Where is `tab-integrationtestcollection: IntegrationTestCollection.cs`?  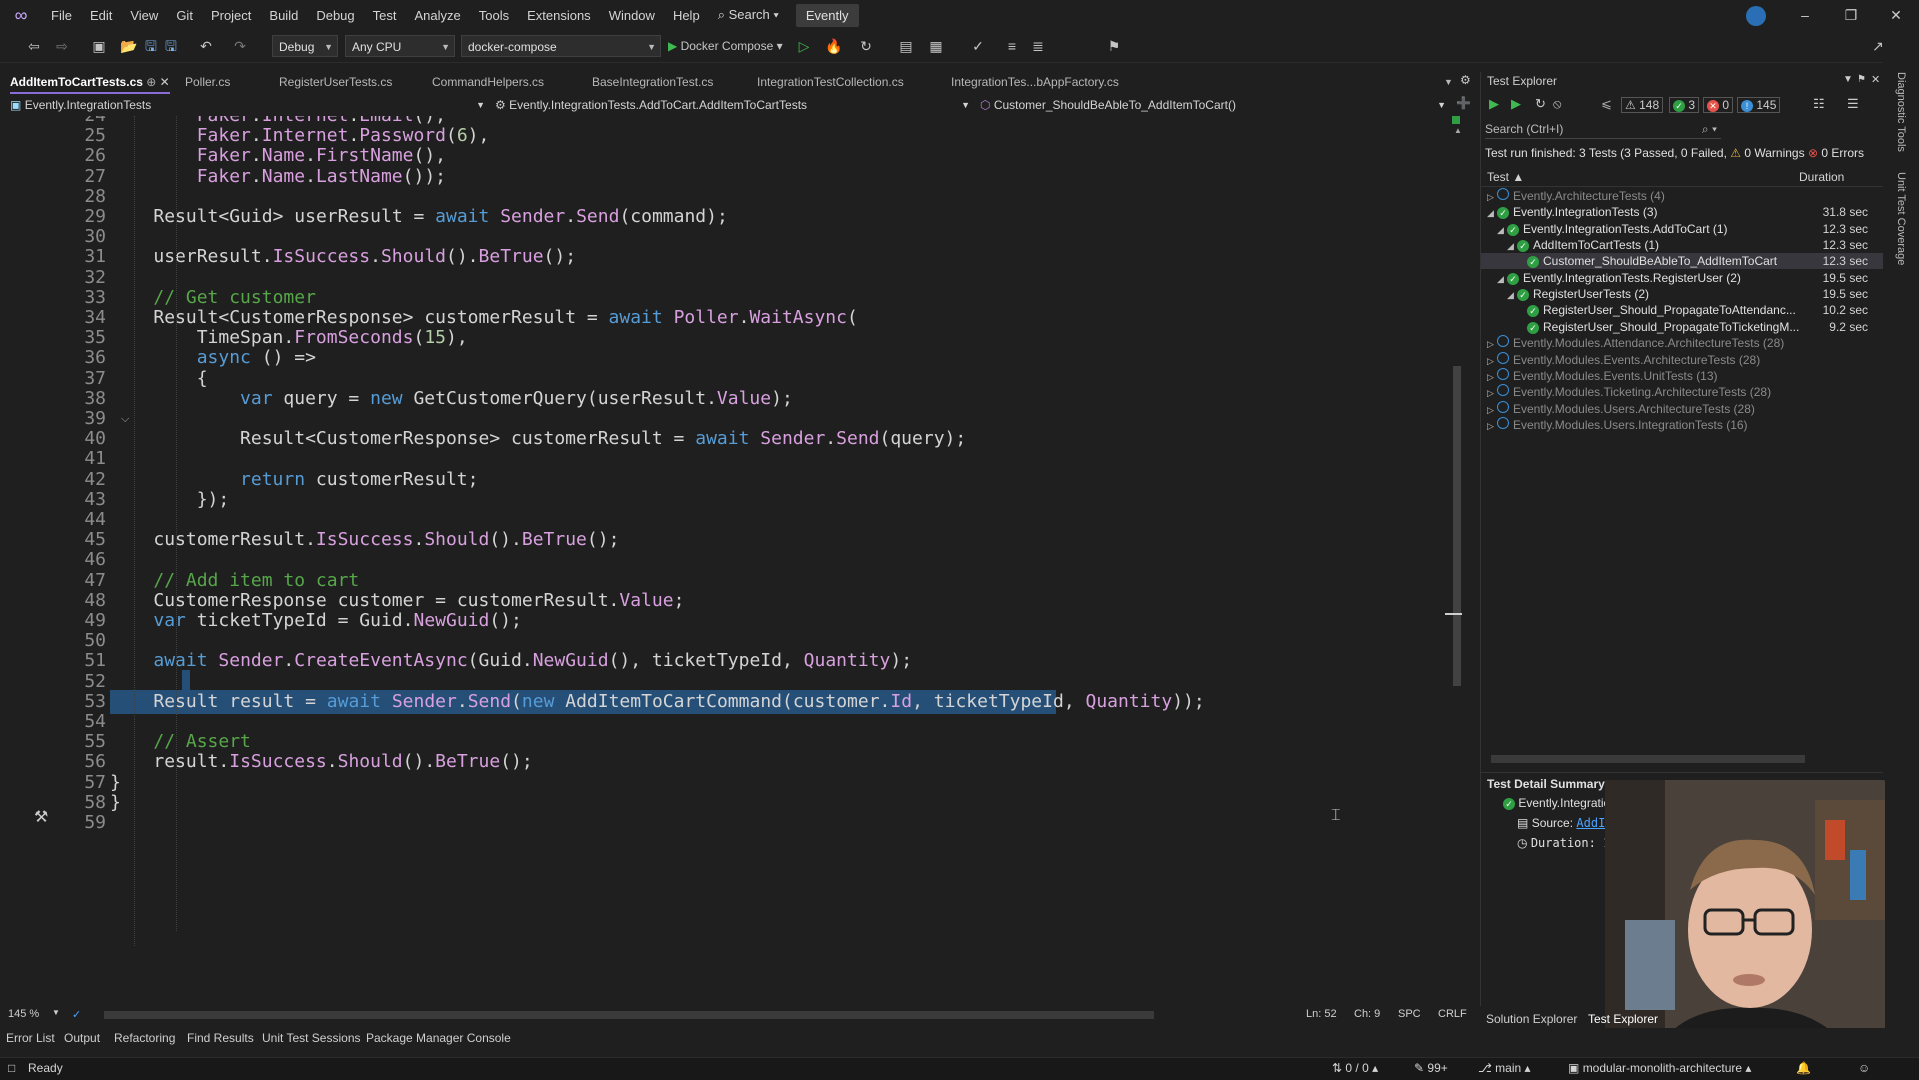
tab-integrationtestcollection: IntegrationTestCollection.cs is located at coordinates (830, 82).